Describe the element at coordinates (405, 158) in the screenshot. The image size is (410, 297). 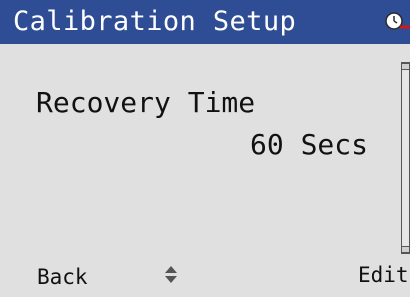
I see `scrollbar` at that location.